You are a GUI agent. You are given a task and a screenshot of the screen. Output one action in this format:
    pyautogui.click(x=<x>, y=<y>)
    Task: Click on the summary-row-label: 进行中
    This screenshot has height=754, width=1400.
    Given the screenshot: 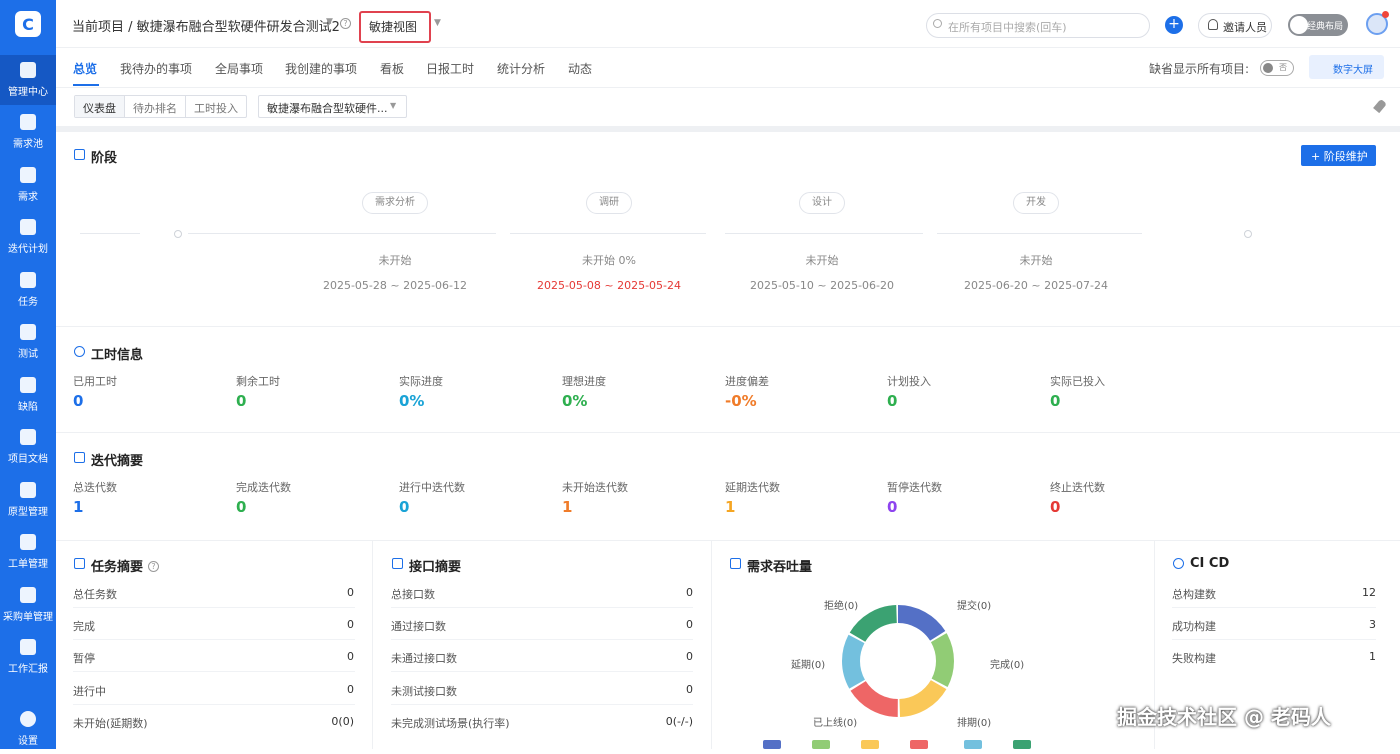 What is the action you would take?
    pyautogui.click(x=89, y=691)
    